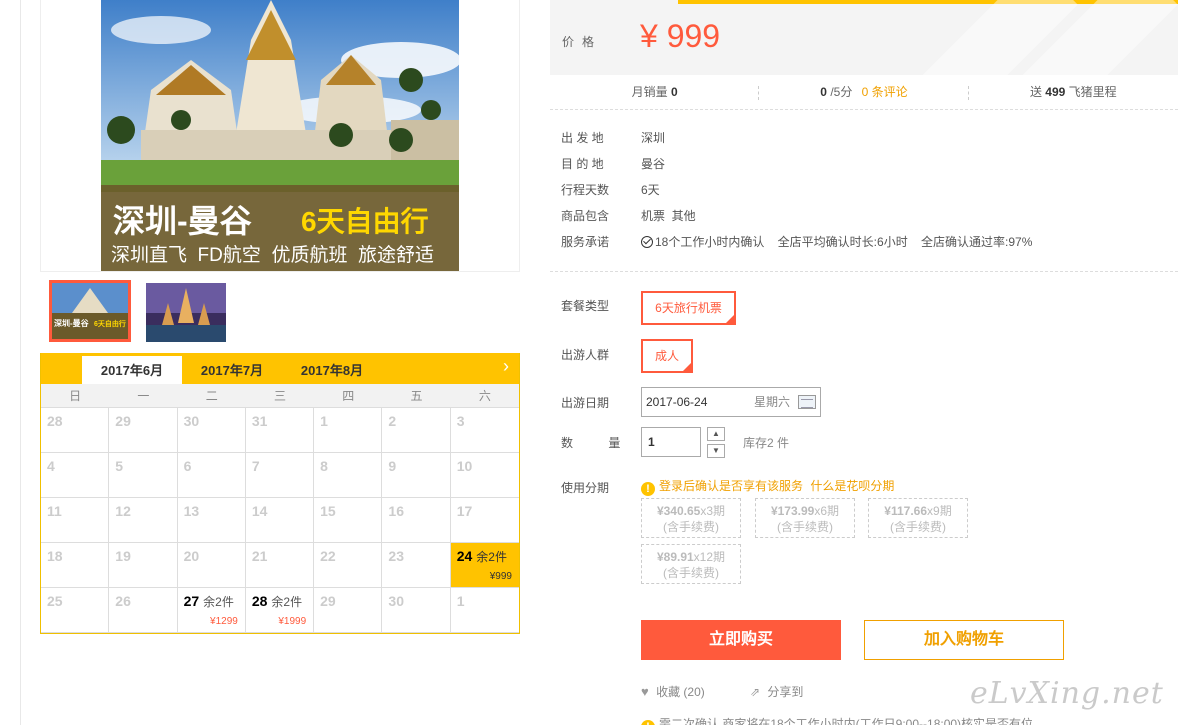 The width and height of the screenshot is (1179, 725). I want to click on rating-value: 0, so click(823, 92).